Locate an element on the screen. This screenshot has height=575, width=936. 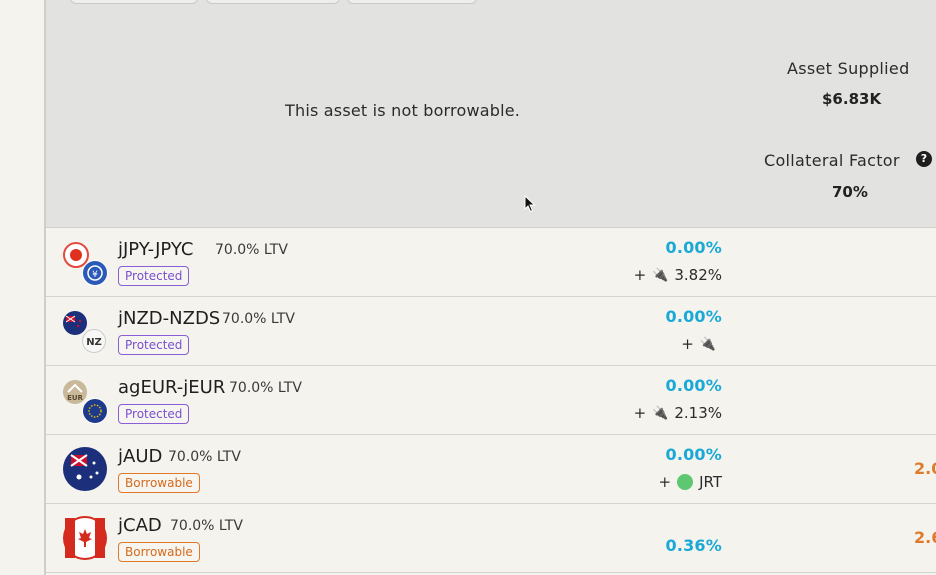
mouse-cursor-icon is located at coordinates (530, 205).